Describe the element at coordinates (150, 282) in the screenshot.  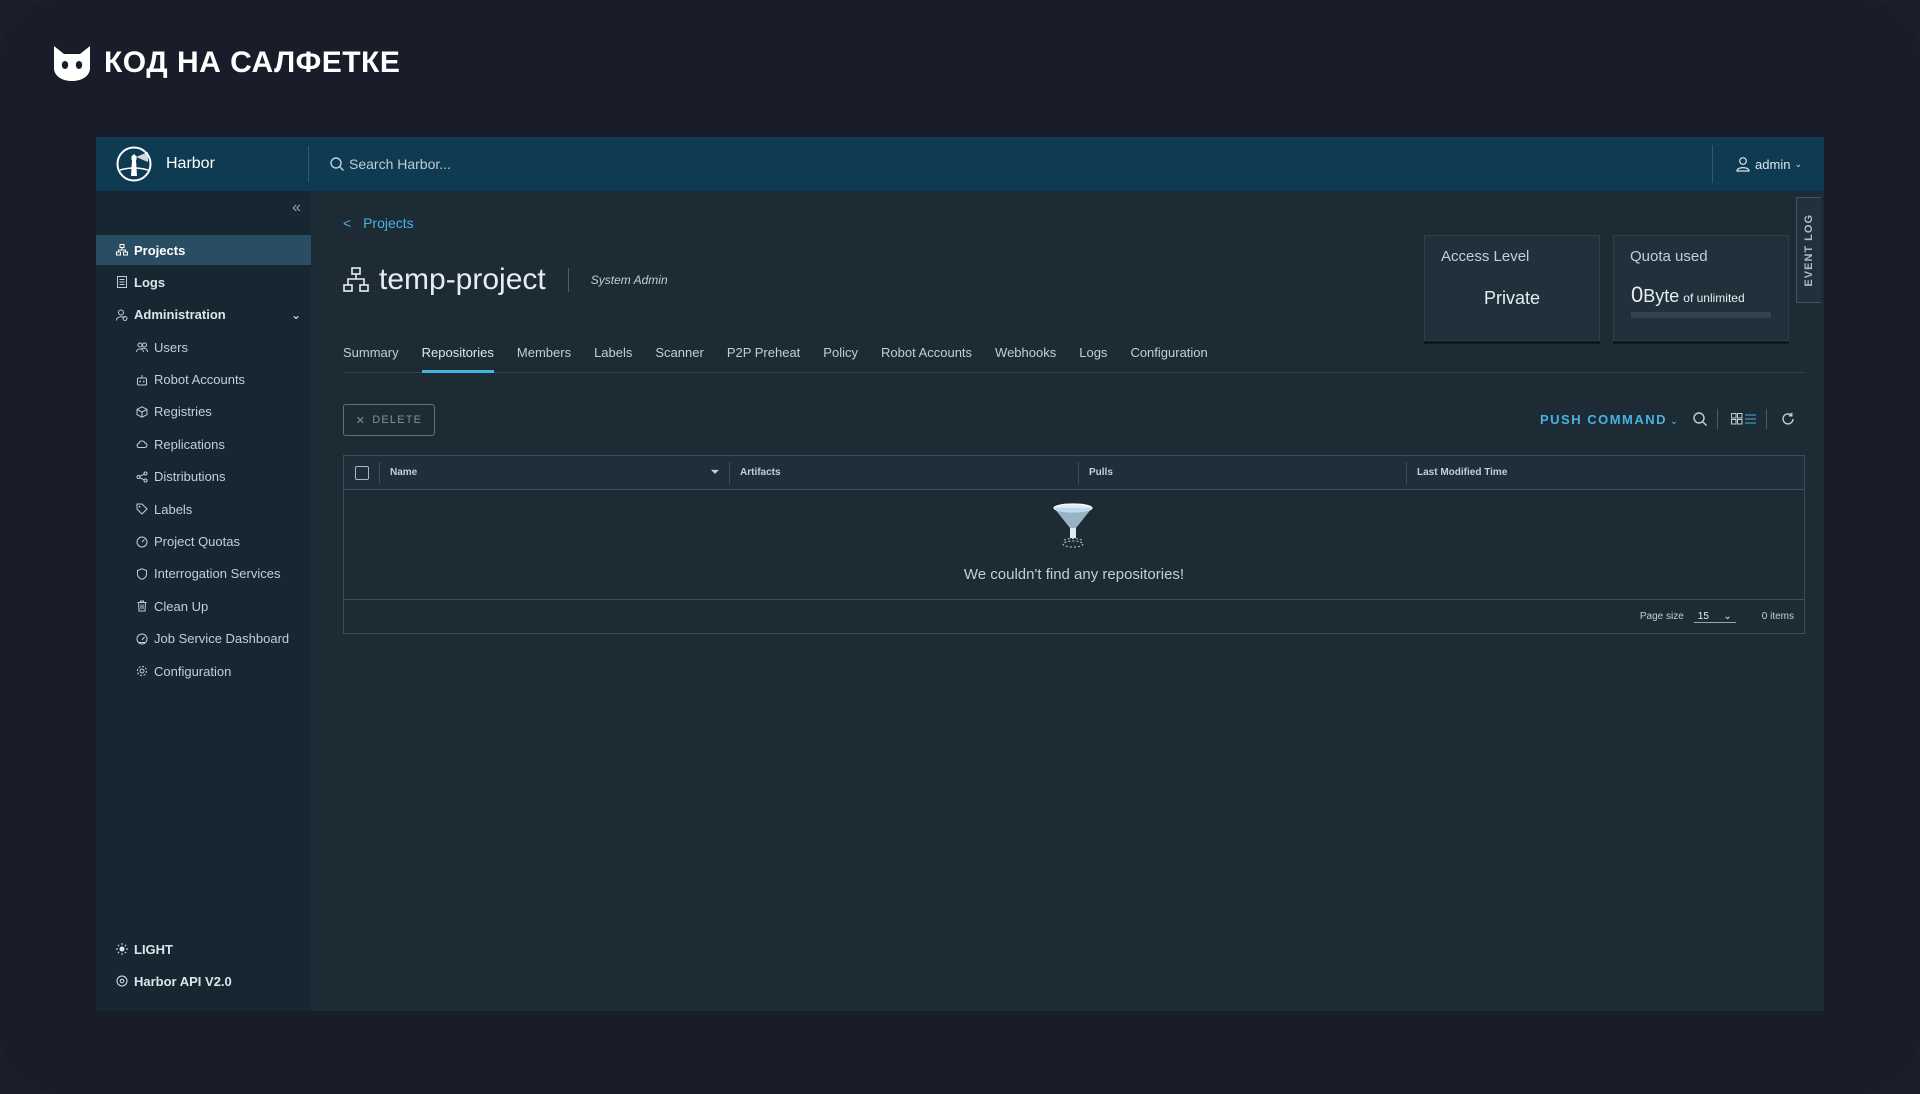
I see `sidebar-item-label: Logs` at that location.